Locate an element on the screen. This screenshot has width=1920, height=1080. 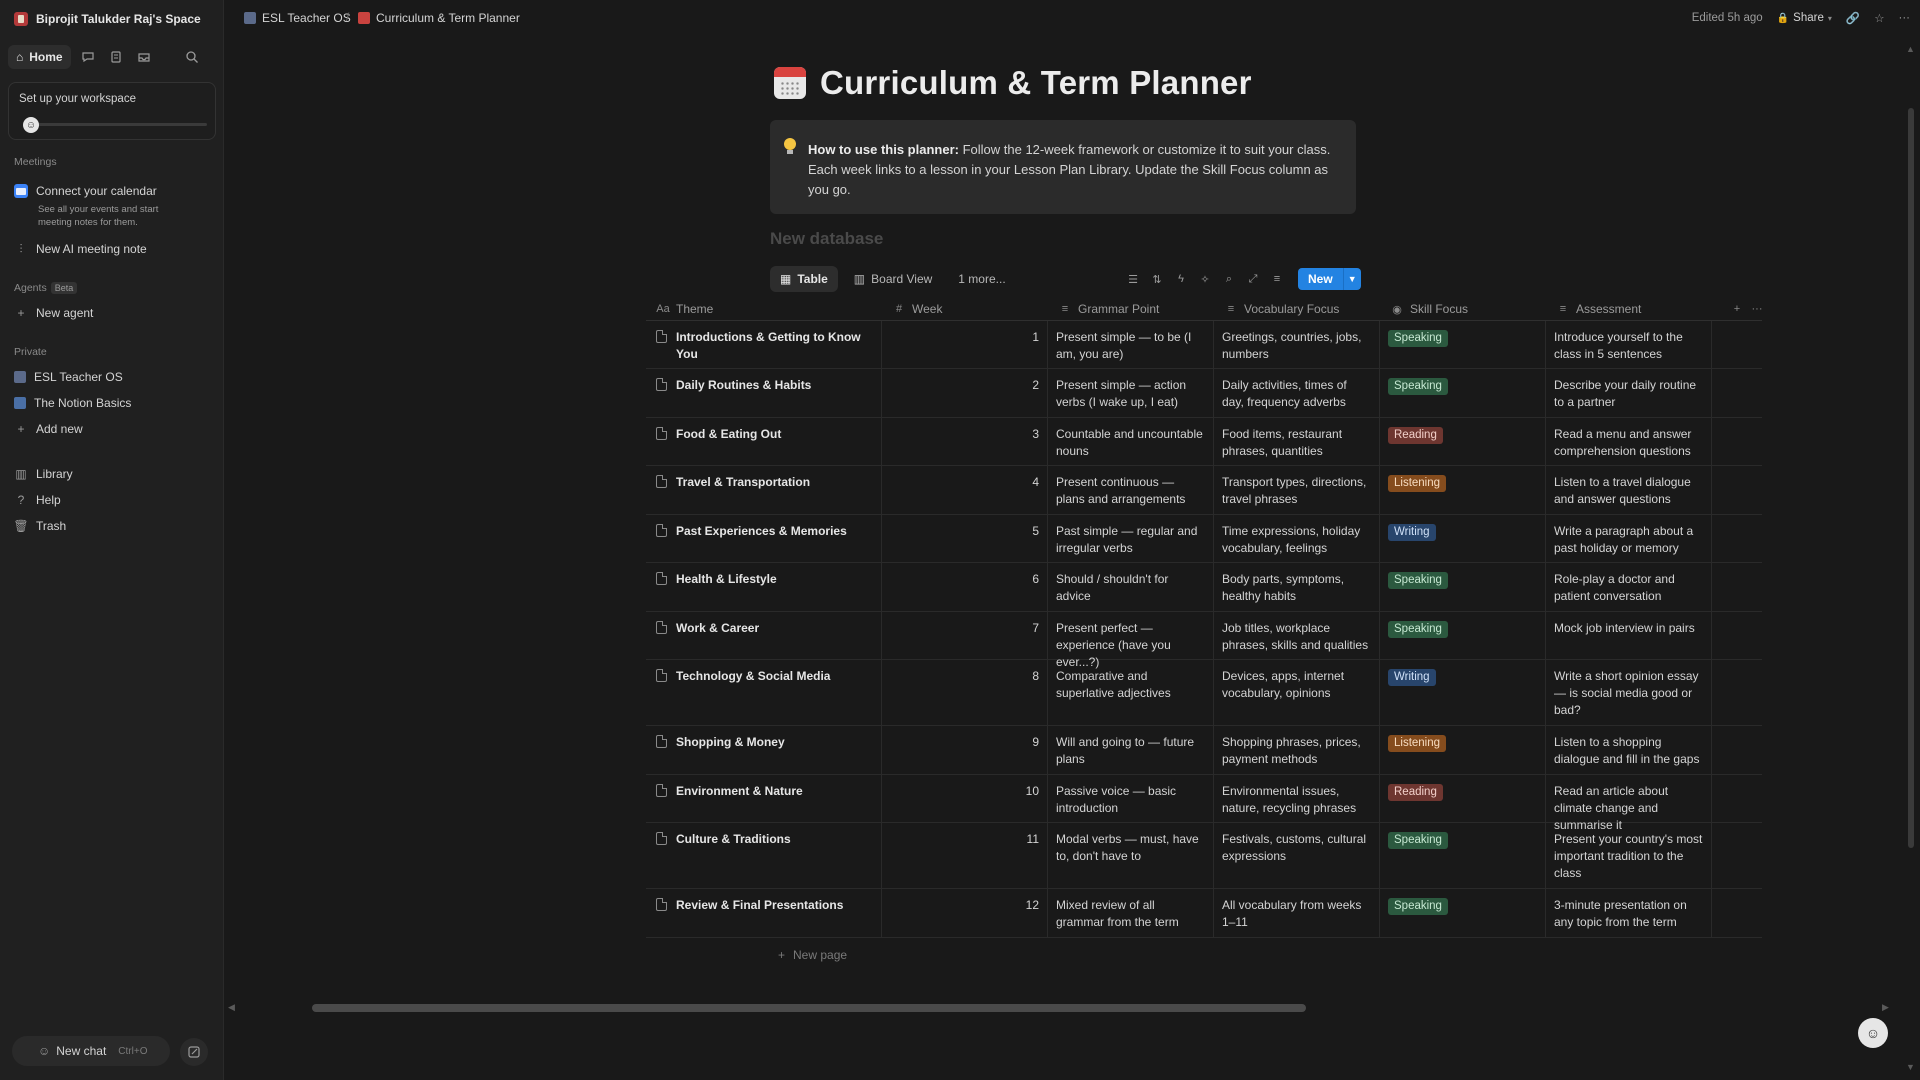
sidebar-item-notion-basics: The Notion Basics is located at coordinates (72, 403).